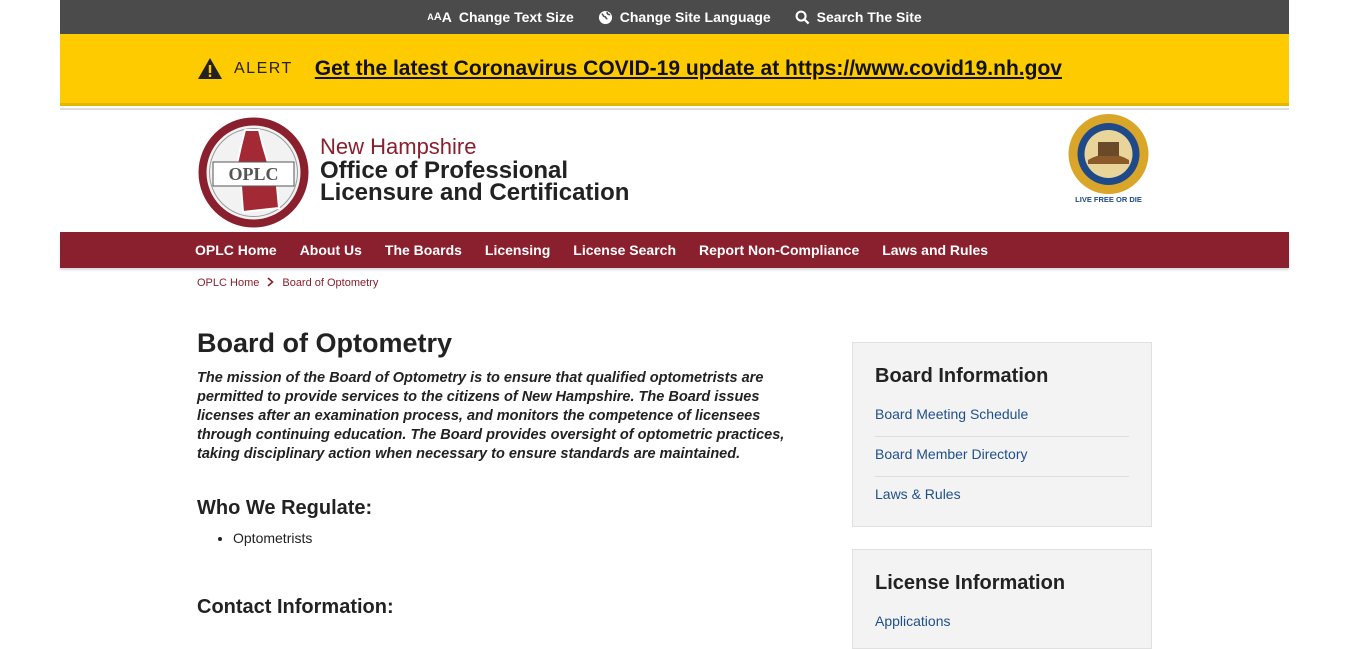  Describe the element at coordinates (802, 17) in the screenshot. I see `search-icon` at that location.